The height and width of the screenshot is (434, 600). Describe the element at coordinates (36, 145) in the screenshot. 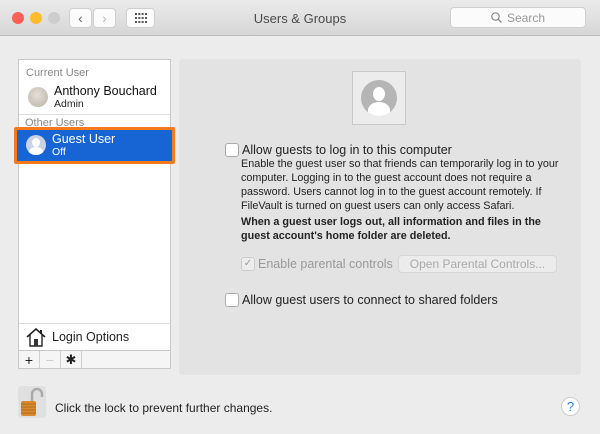

I see `guest-avatar-icon` at that location.